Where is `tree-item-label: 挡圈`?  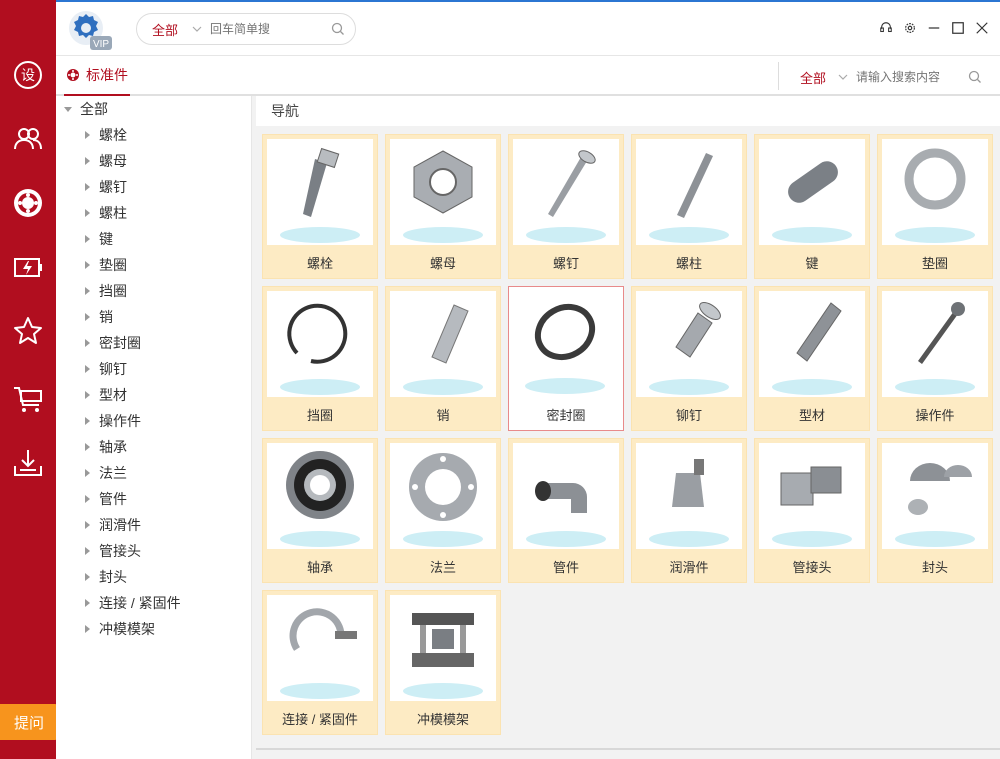
tree-item-label: 挡圈 is located at coordinates (113, 291).